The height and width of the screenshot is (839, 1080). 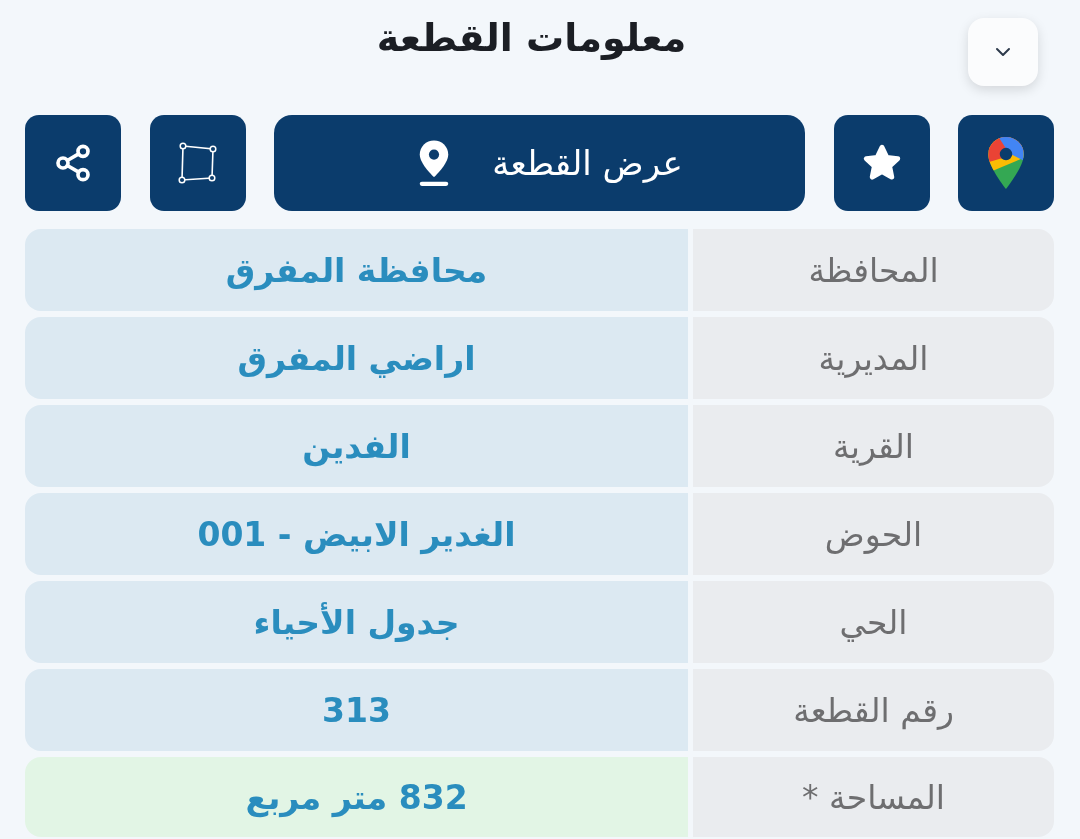 What do you see at coordinates (539, 163) in the screenshot?
I see `view-plot-button: عرض القطعة` at bounding box center [539, 163].